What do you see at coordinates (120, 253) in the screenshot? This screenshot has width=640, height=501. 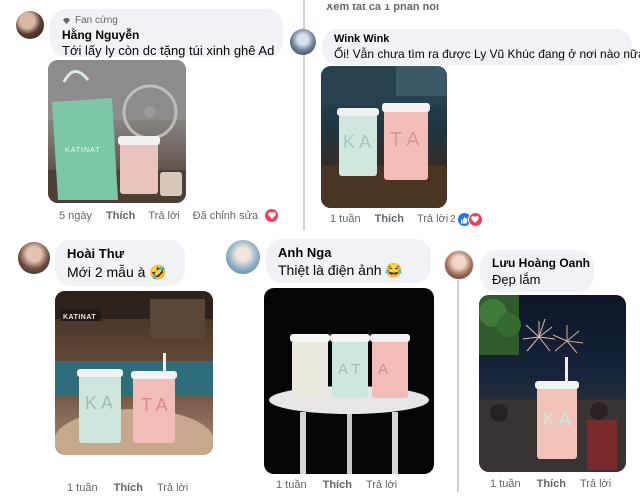 I see `author-name: Hoài Thư` at bounding box center [120, 253].